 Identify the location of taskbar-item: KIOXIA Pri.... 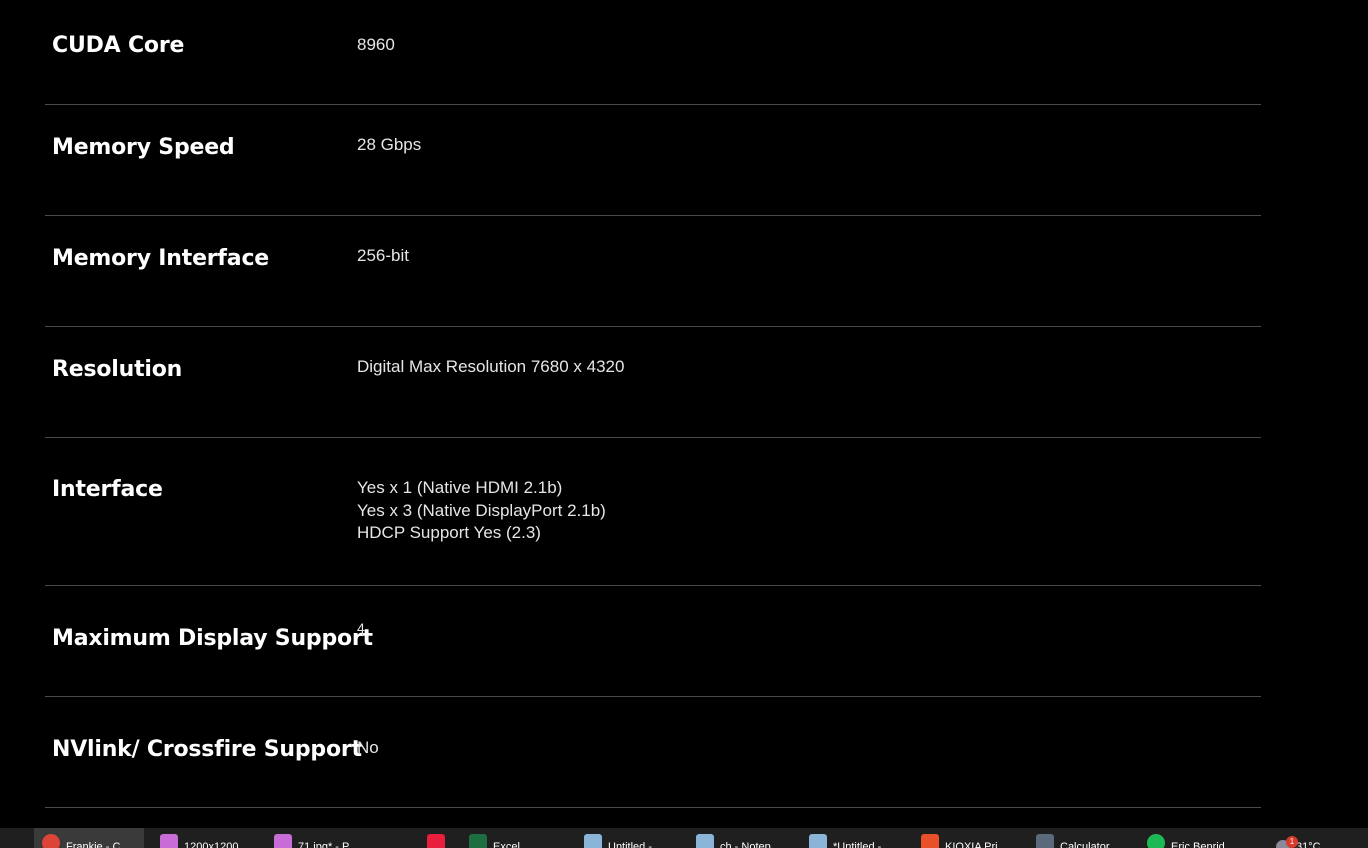
(968, 838).